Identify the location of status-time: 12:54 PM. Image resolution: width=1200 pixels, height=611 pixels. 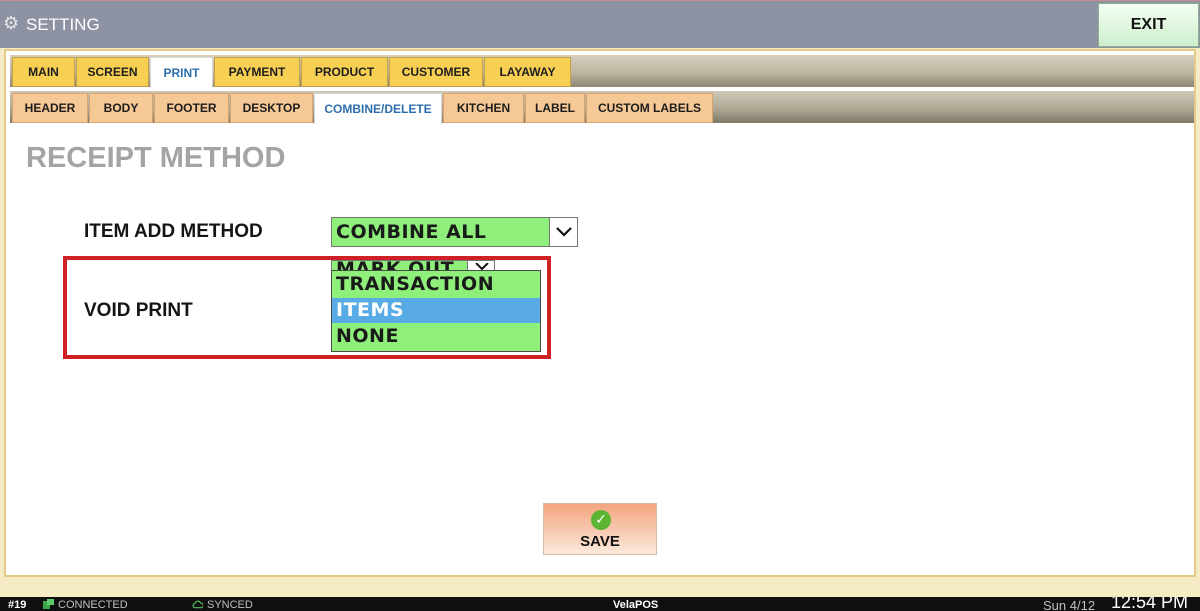
(1150, 604).